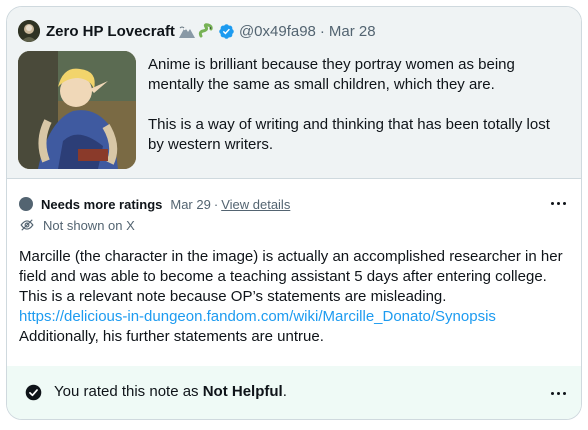 This screenshot has height=430, width=588. Describe the element at coordinates (27, 225) in the screenshot. I see `eye-slash-icon` at that location.